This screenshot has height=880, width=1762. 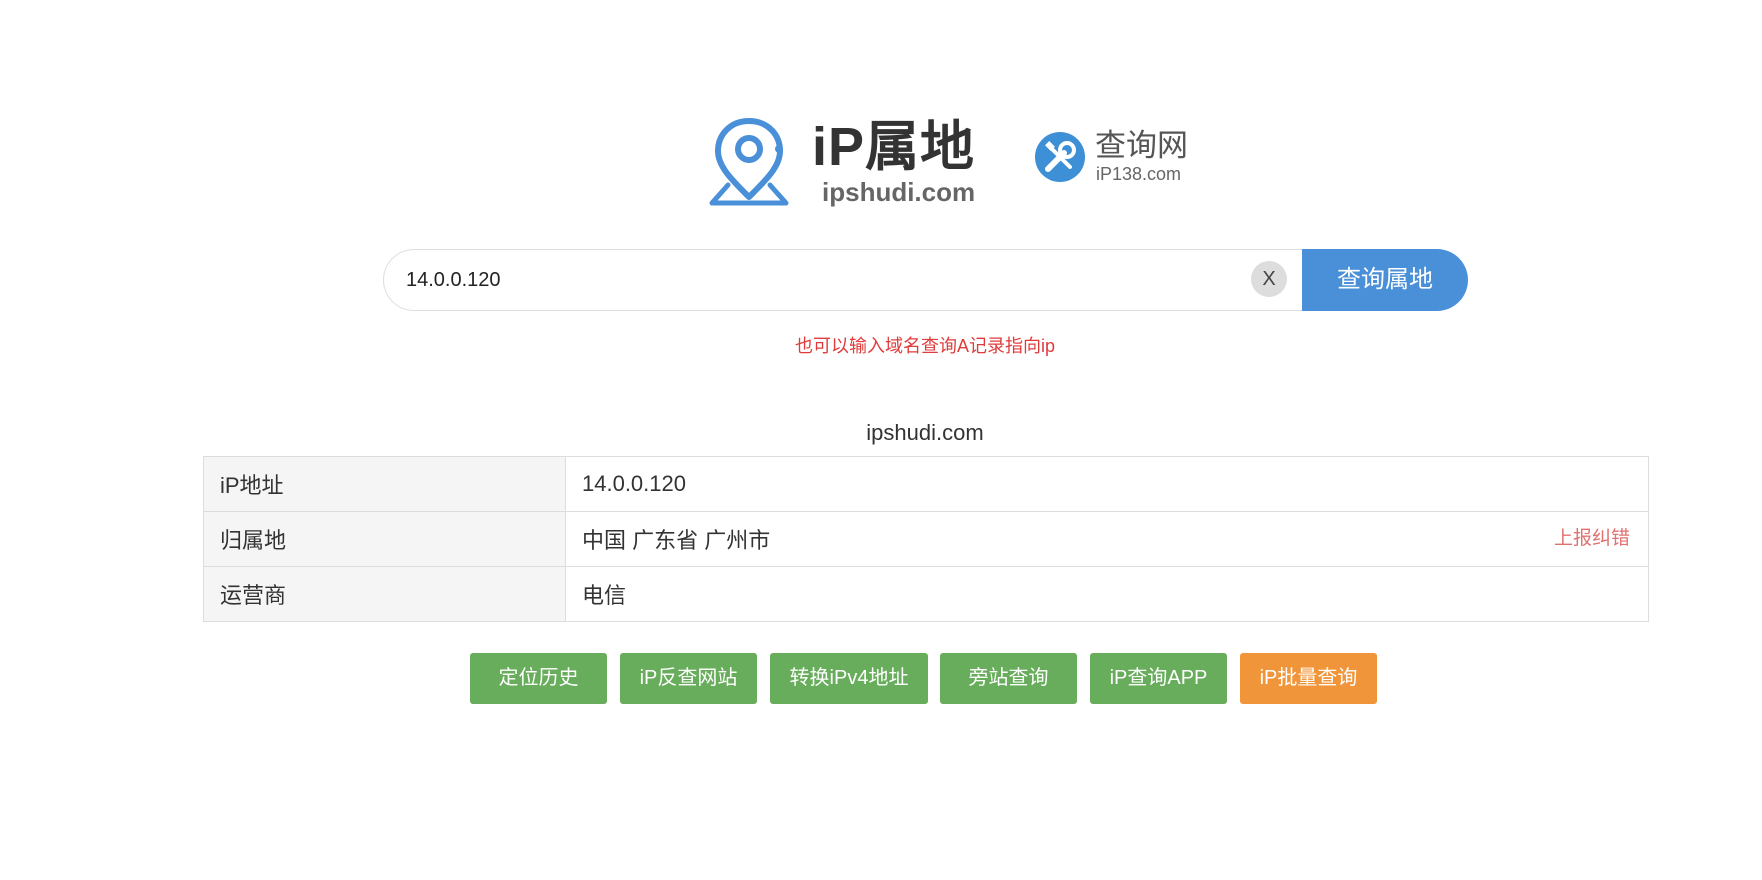 I want to click on logo-row: iP属地 ipshudi.com 查询网 iP138.com, so click(x=881, y=155).